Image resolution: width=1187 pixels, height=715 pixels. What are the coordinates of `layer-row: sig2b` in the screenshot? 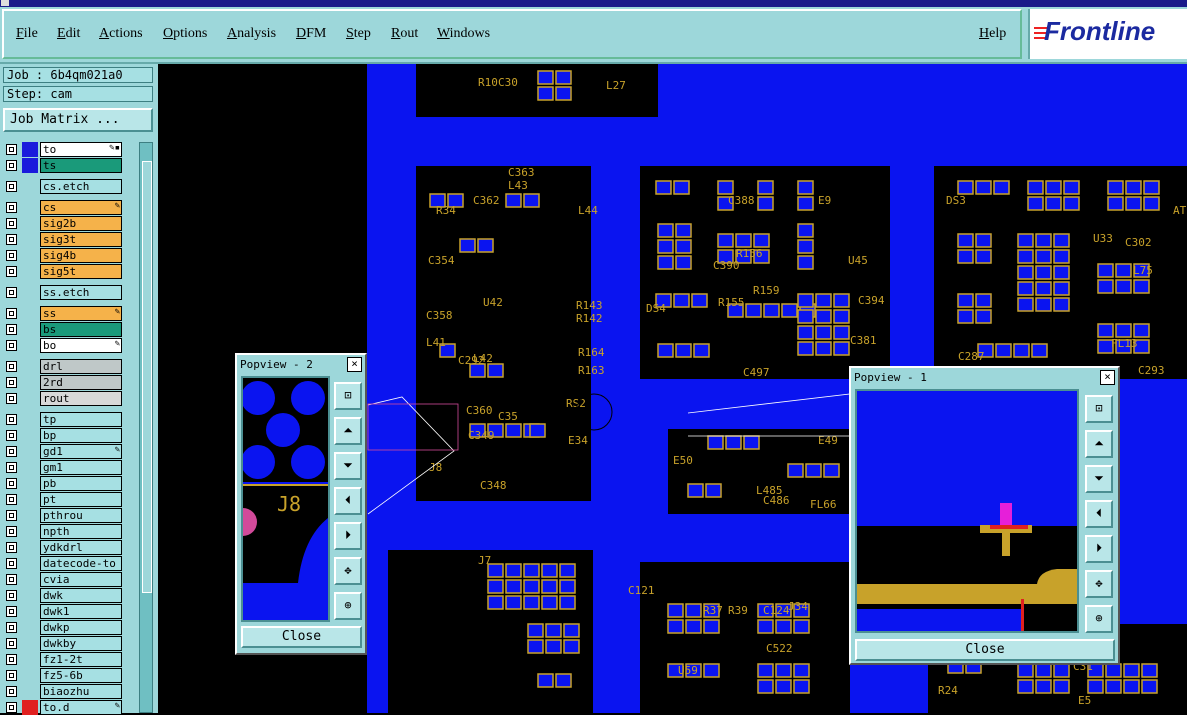 It's located at (65, 223).